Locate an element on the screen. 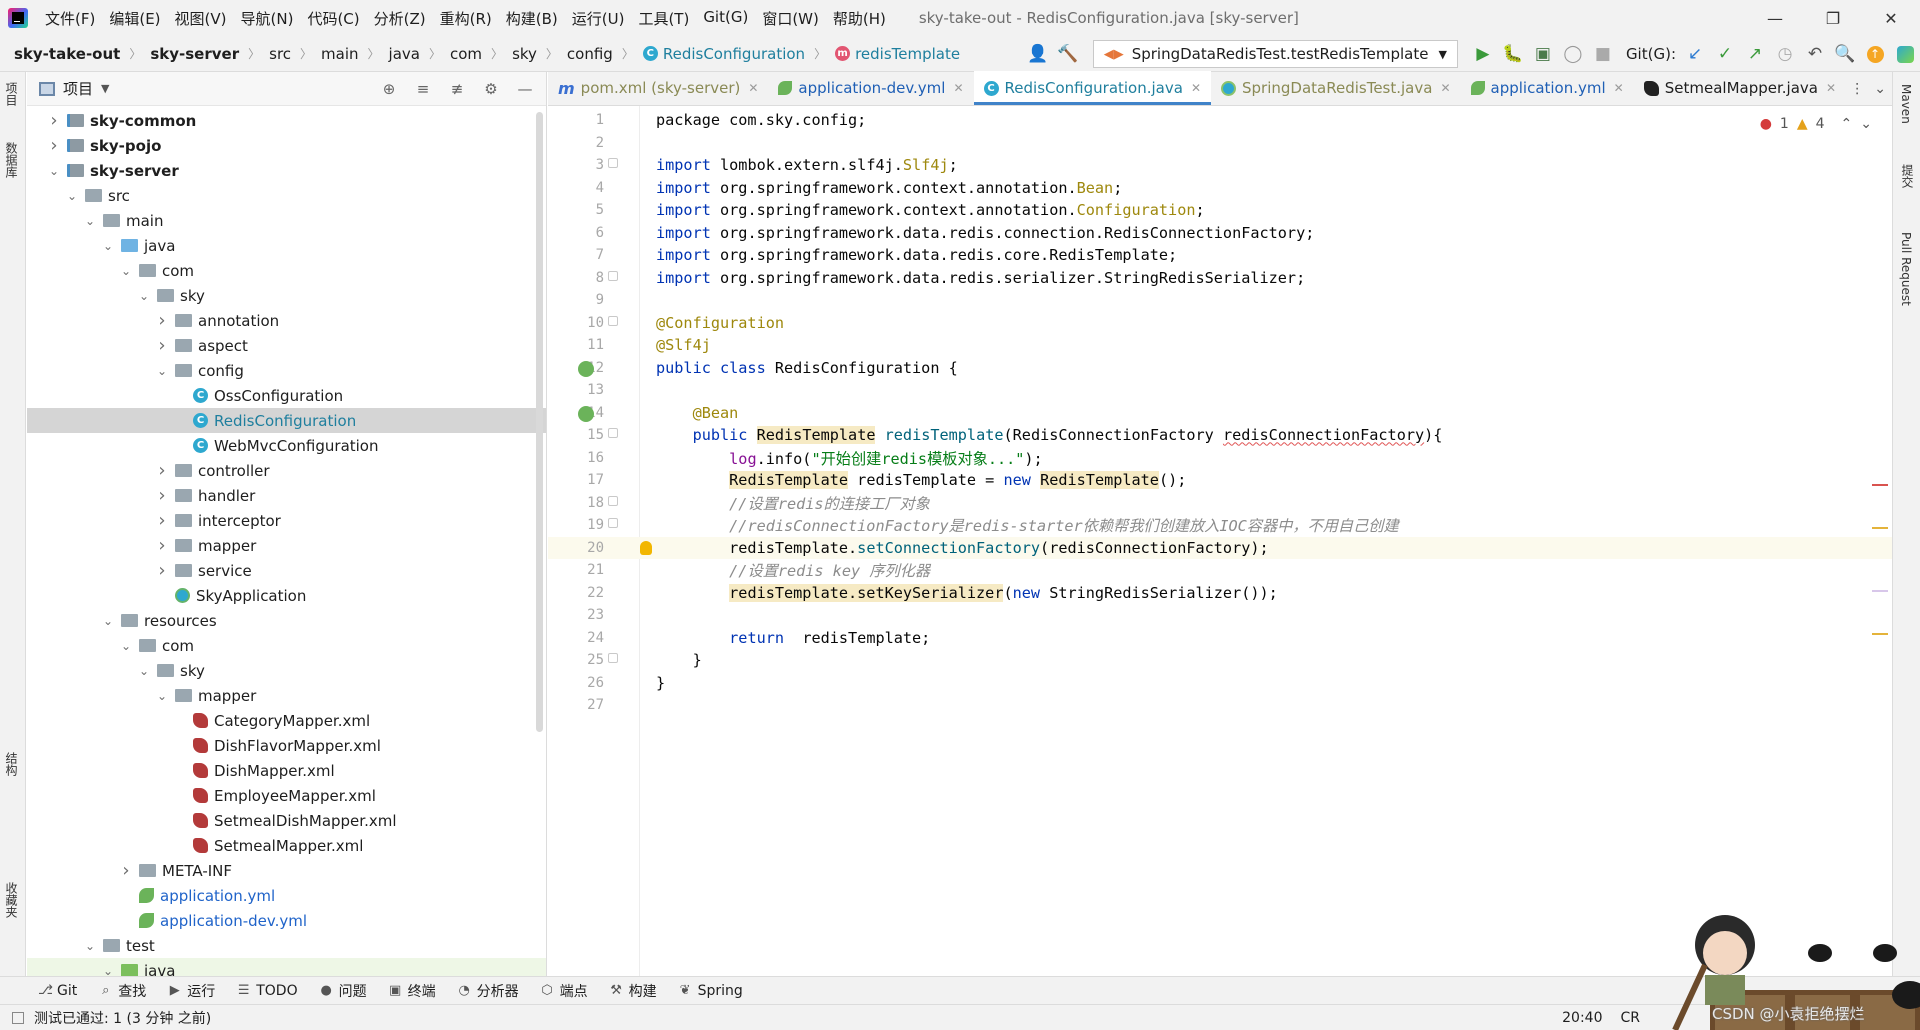 This screenshot has height=1030, width=1920. locate-icon: ⊕ is located at coordinates (389, 89).